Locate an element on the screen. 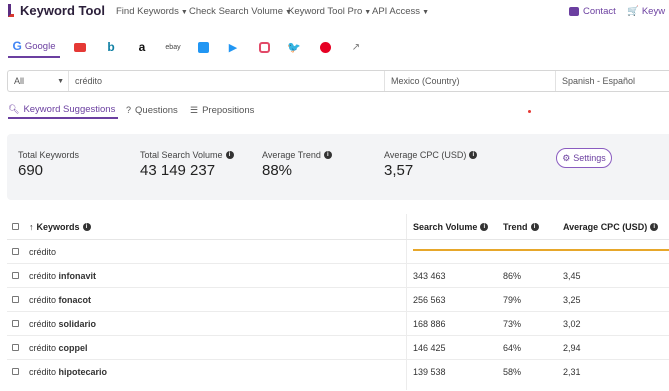 The height and width of the screenshot is (391, 669). search-icon: 🔍︎ is located at coordinates (14, 108).